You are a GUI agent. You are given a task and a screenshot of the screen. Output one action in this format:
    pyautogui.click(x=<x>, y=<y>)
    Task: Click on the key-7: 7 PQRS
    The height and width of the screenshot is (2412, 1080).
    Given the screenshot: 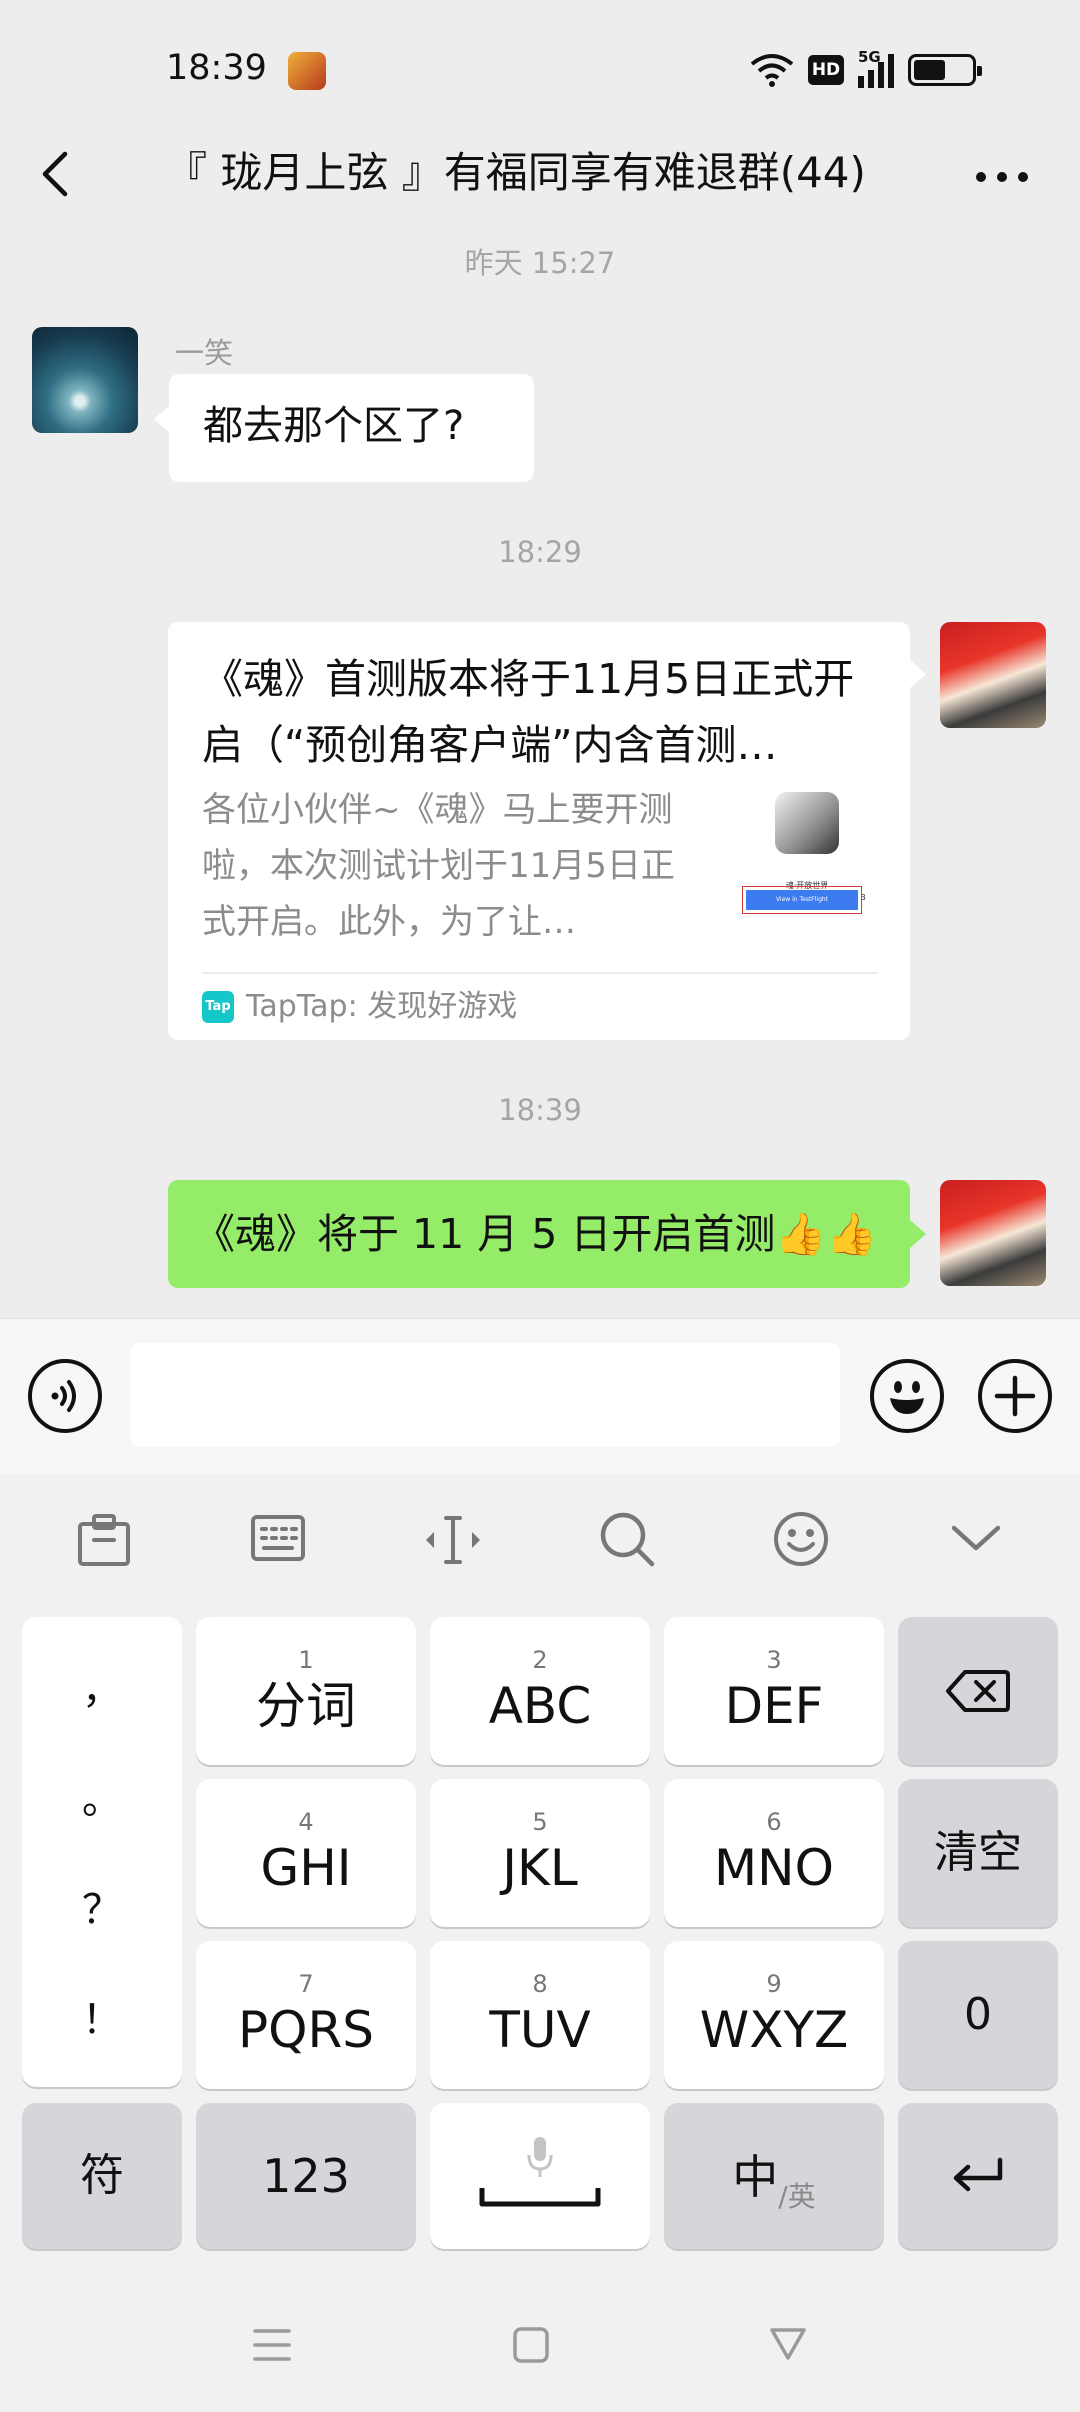 What is the action you would take?
    pyautogui.click(x=306, y=2015)
    